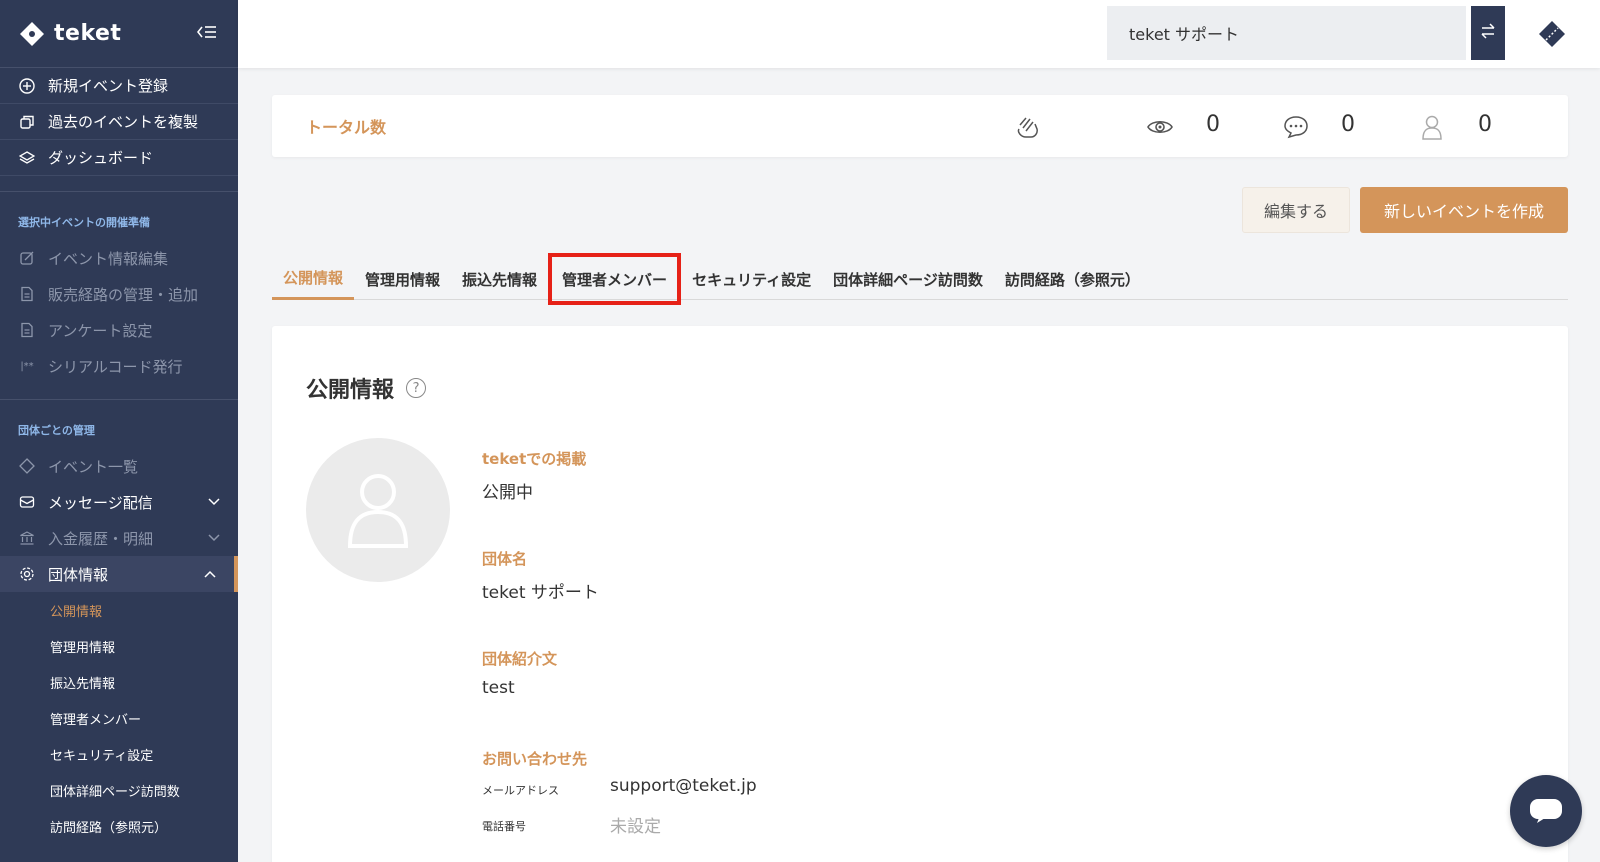  I want to click on org-selector: teket サポート, so click(1286, 33).